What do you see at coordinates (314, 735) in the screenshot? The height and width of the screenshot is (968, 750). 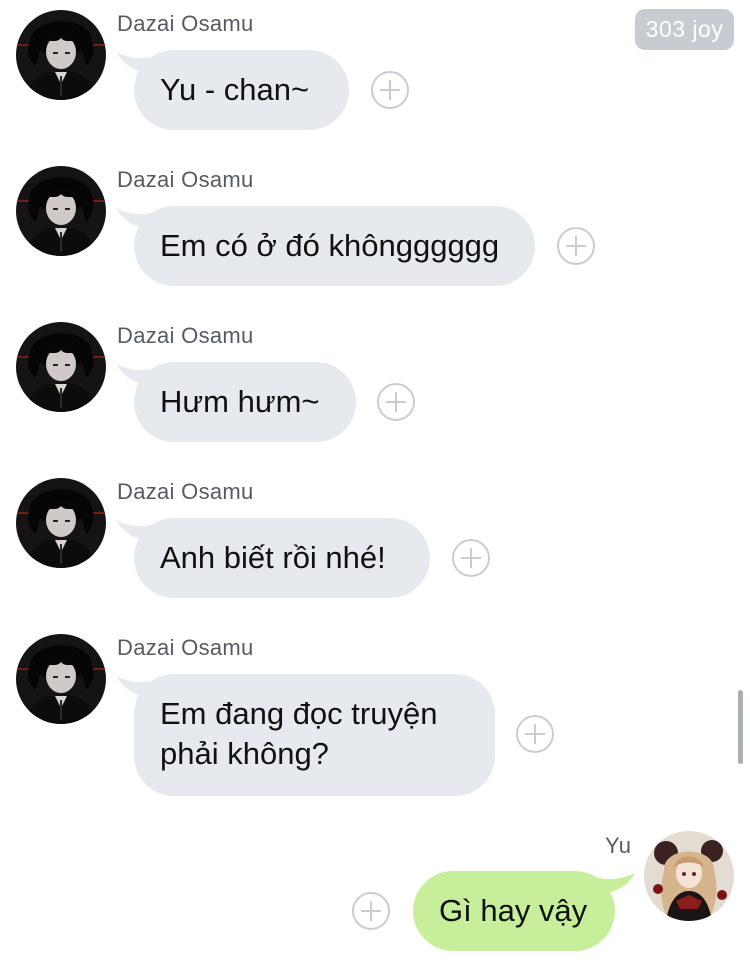 I see `message-bubble: Em đang đọc truyện phải không?` at bounding box center [314, 735].